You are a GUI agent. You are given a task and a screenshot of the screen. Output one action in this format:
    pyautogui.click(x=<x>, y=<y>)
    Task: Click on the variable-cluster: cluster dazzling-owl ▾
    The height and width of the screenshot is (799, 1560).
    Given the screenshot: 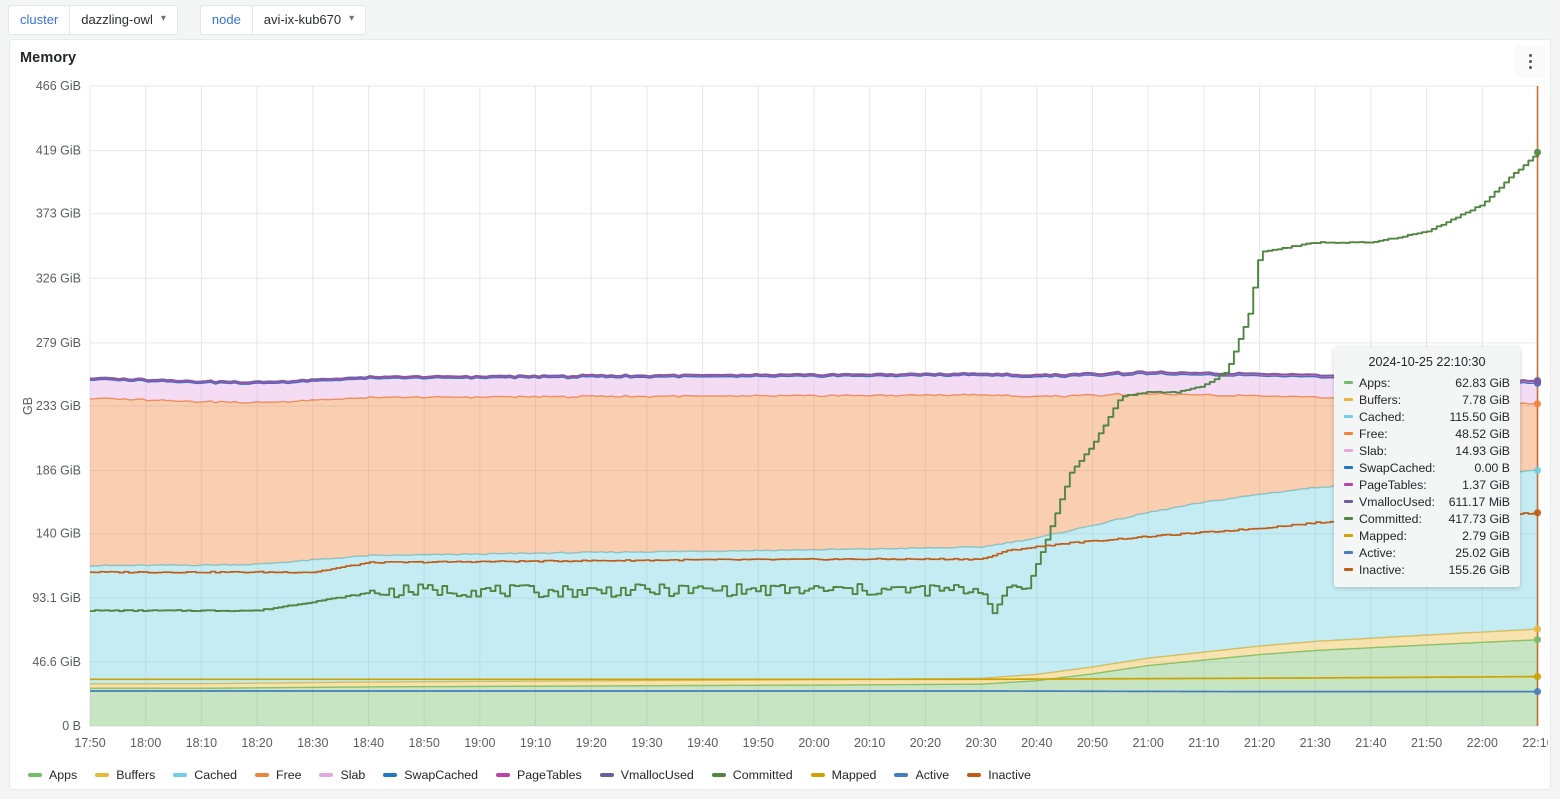 What is the action you would take?
    pyautogui.click(x=93, y=19)
    